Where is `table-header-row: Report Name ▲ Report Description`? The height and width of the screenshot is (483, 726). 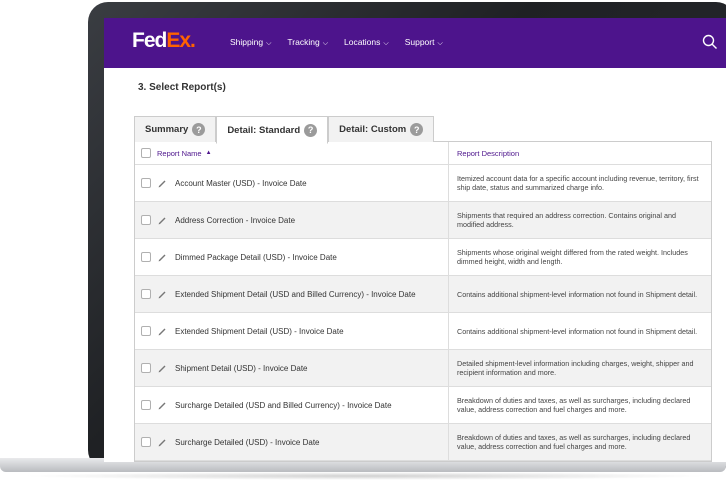
table-header-row: Report Name ▲ Report Description is located at coordinates (423, 153).